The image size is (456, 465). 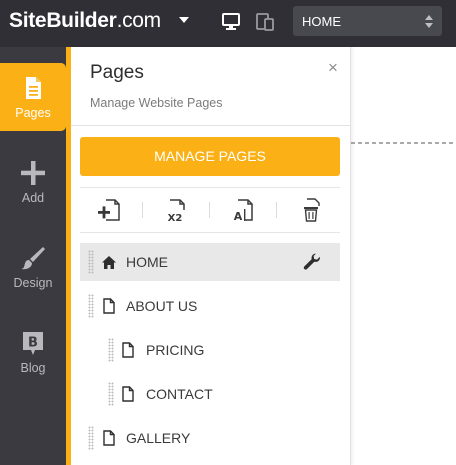 I want to click on page-label: HOME, so click(x=147, y=262).